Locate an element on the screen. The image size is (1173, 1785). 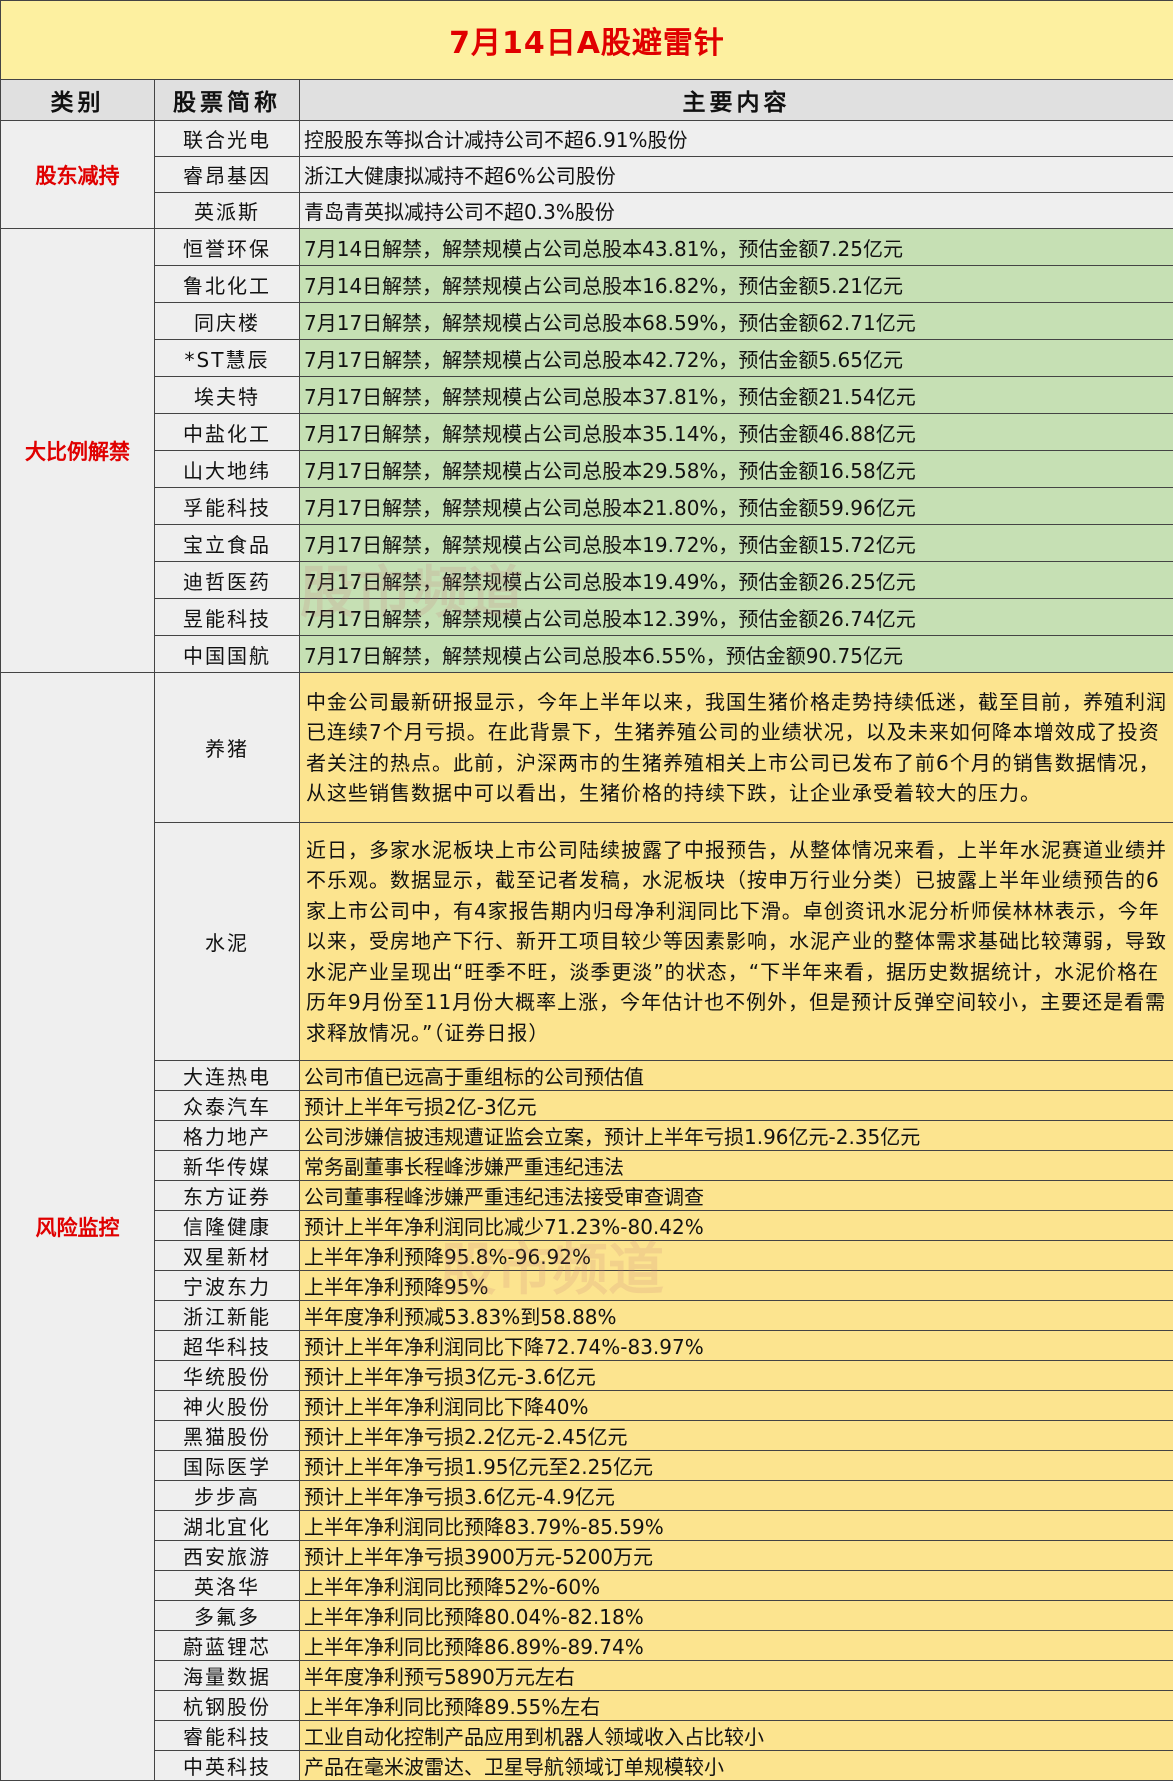
content-cell: 7月14日解禁，解禁规模占公司总股本43.81%，预估金额7.25亿元 is located at coordinates (735, 247).